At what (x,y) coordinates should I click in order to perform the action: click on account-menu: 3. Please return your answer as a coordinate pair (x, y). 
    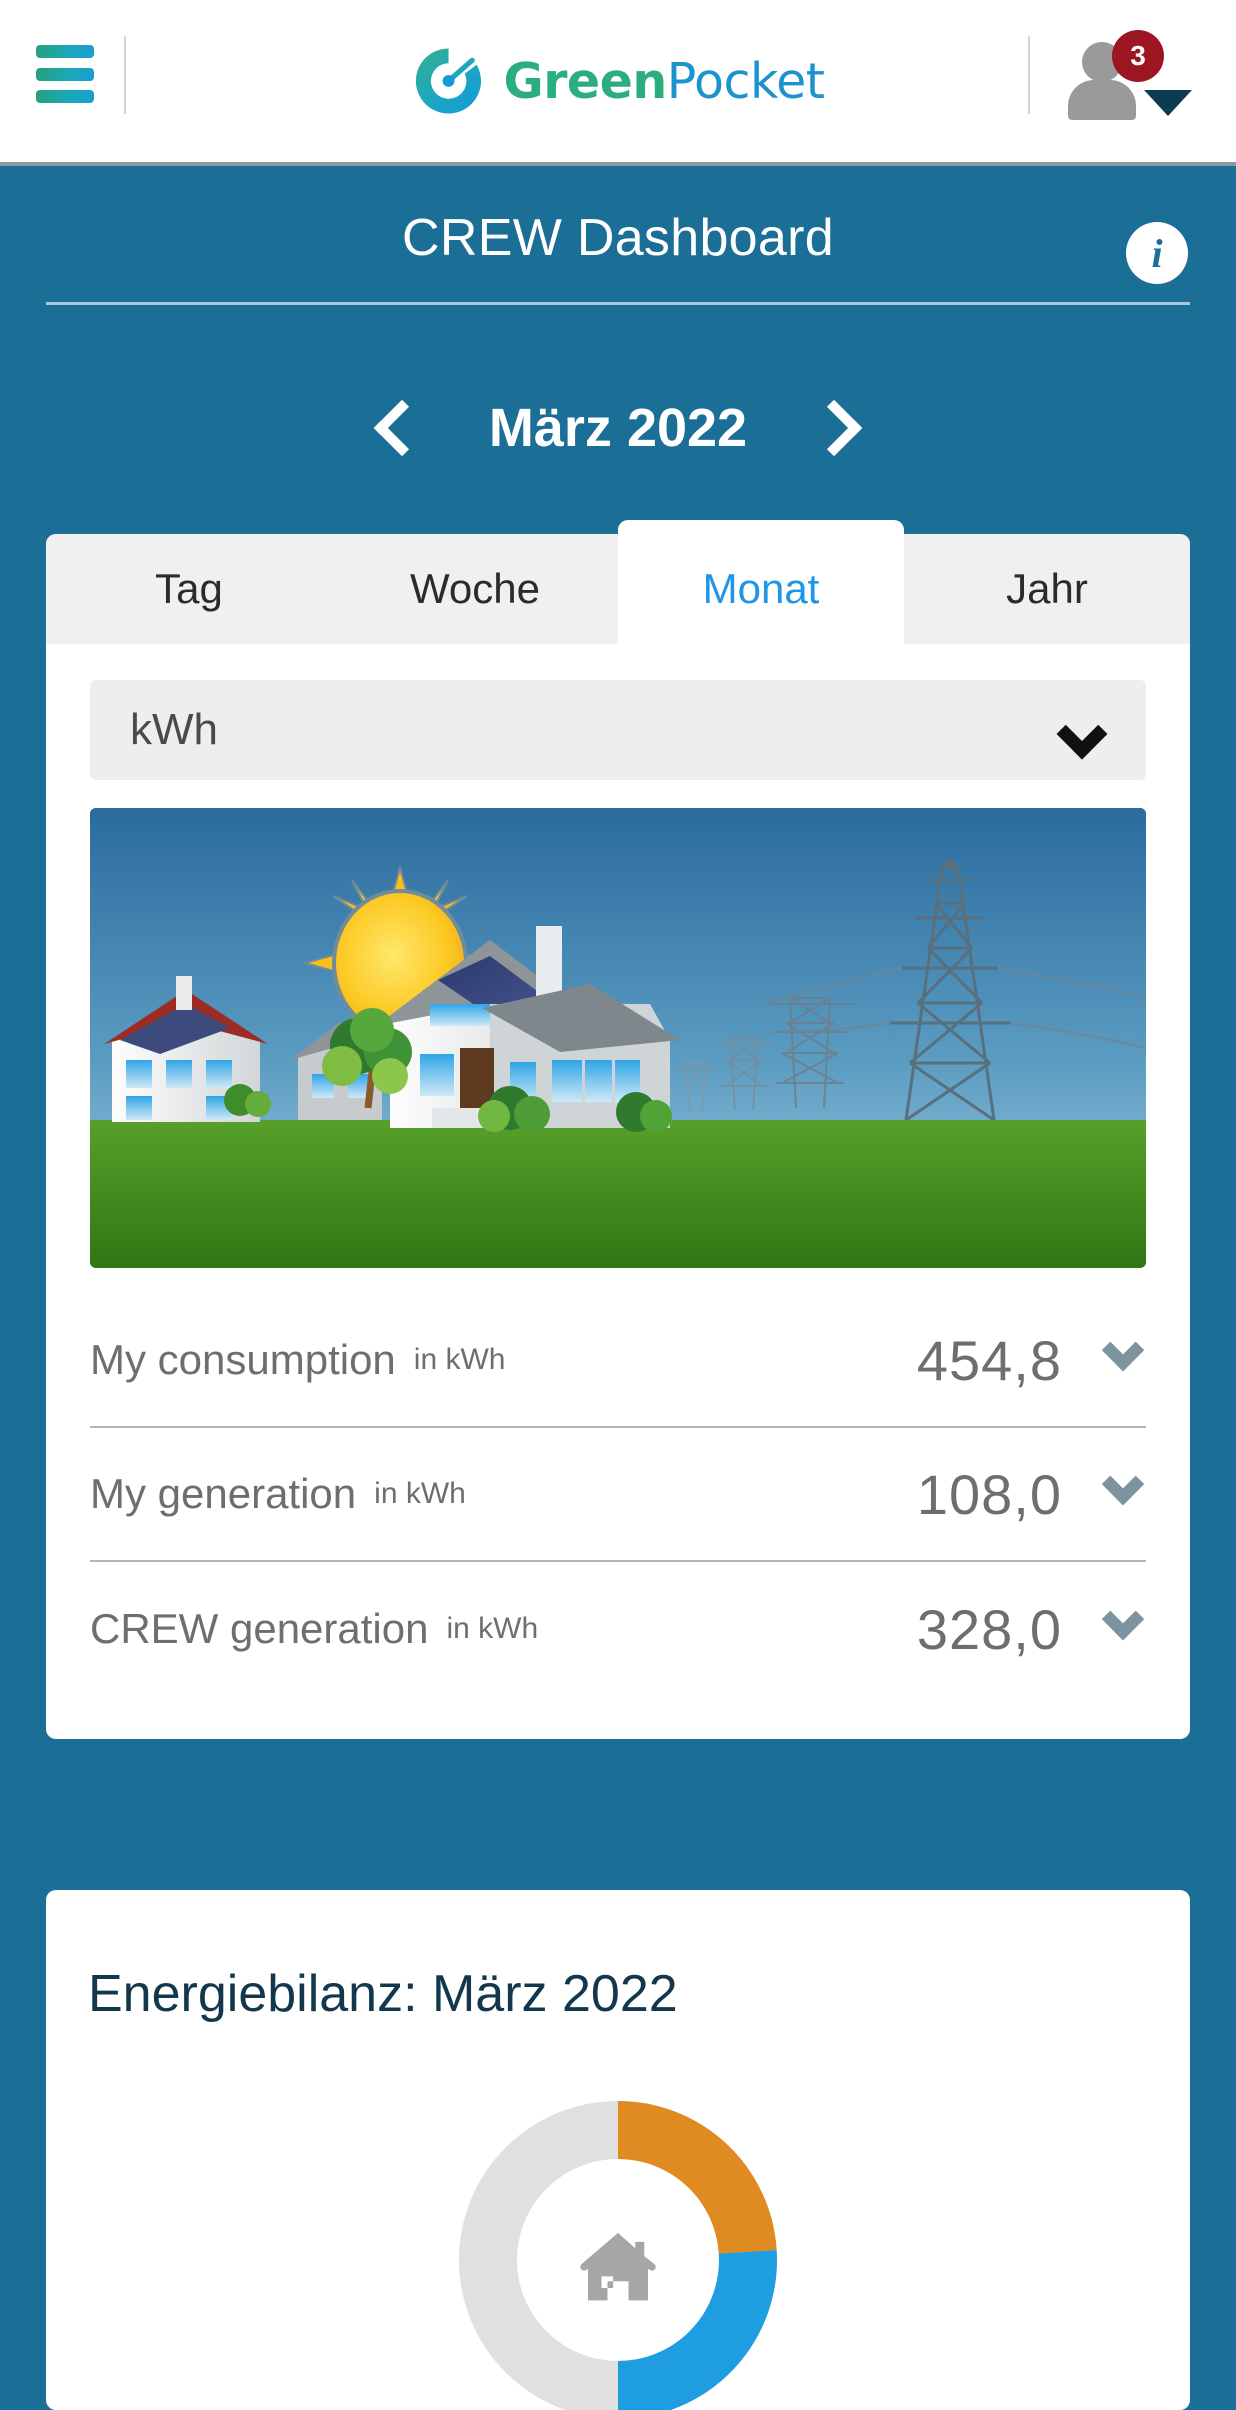
    Looking at the image, I should click on (1130, 74).